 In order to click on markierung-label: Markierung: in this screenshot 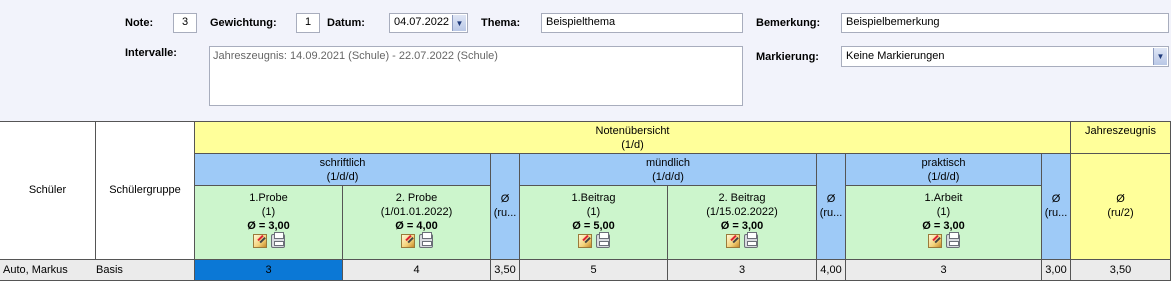, I will do `click(787, 57)`.